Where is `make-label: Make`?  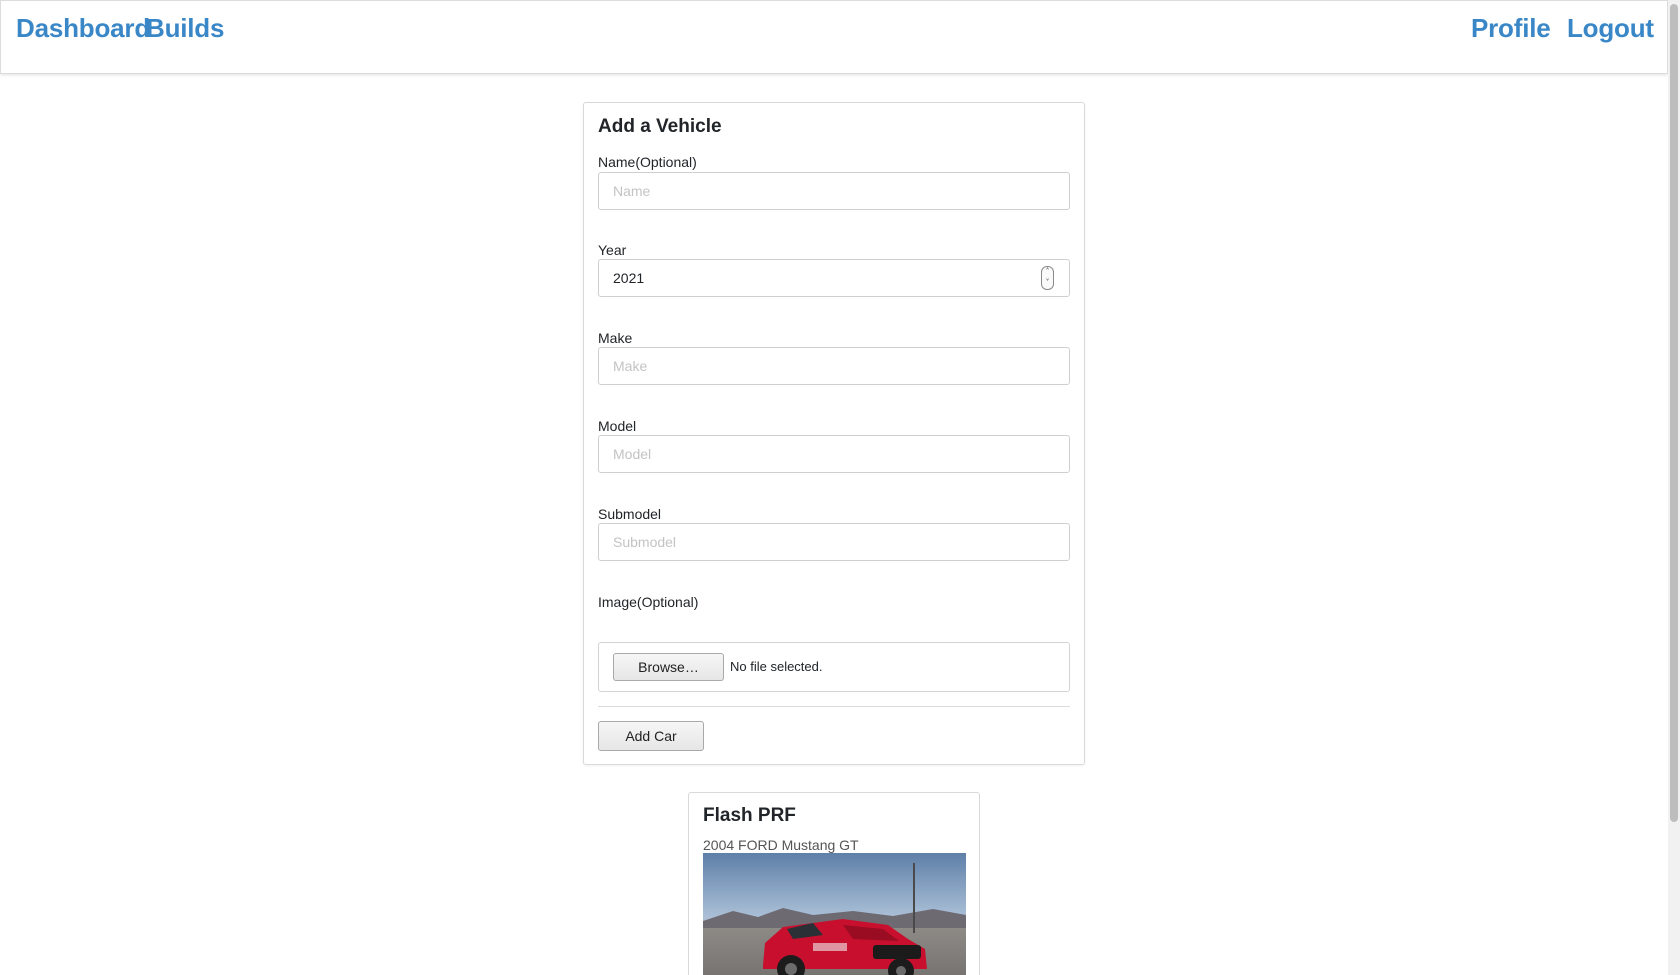 make-label: Make is located at coordinates (615, 338).